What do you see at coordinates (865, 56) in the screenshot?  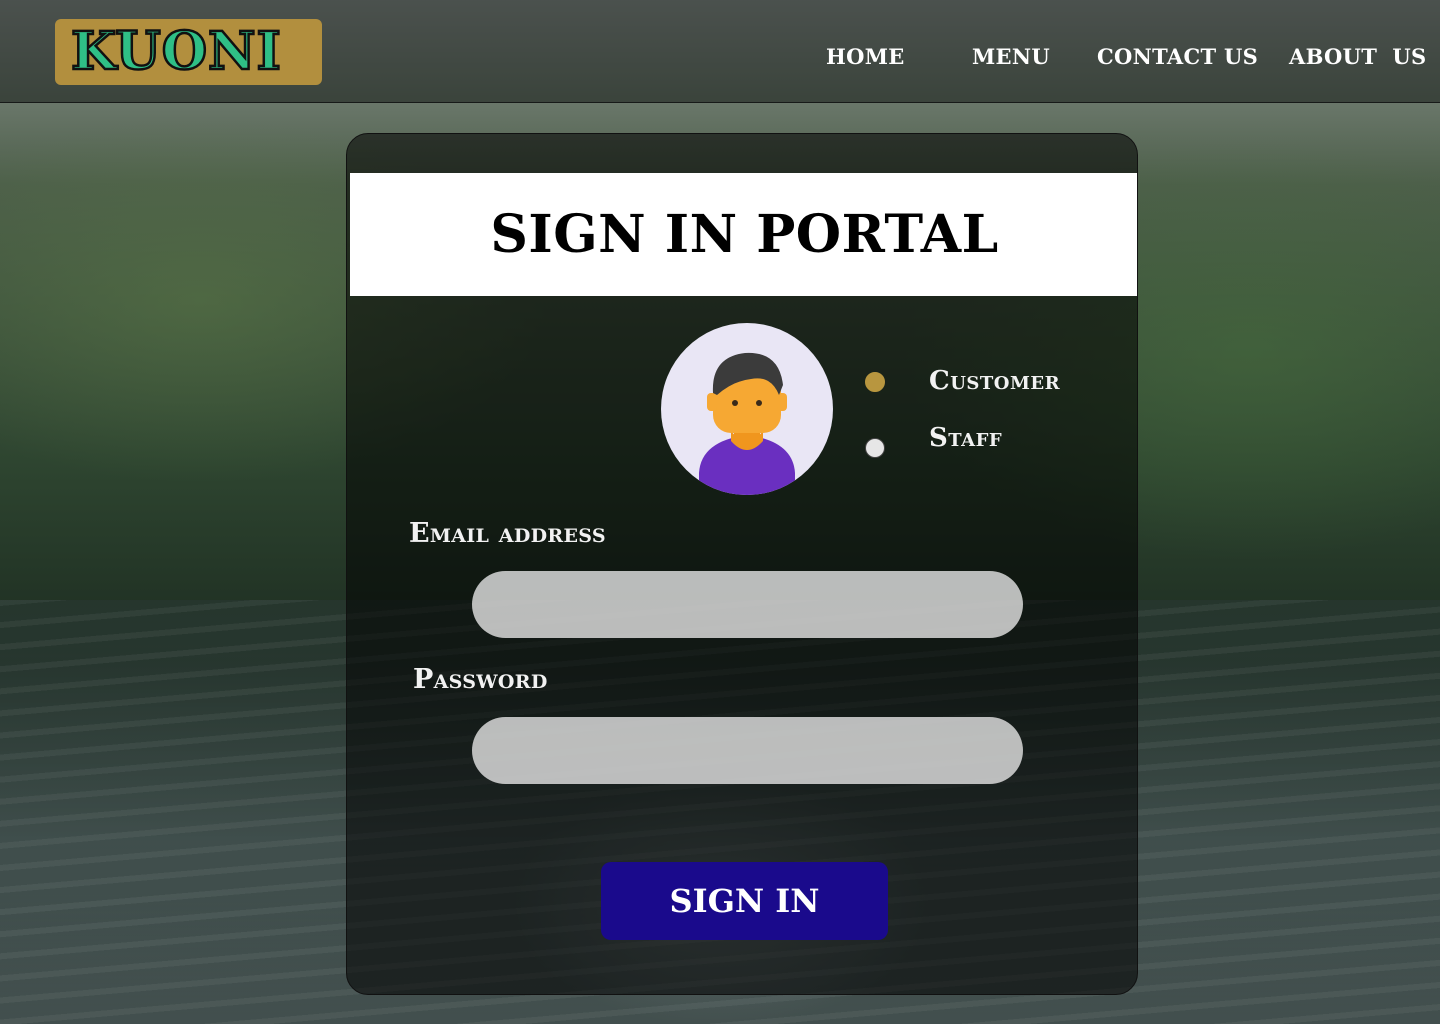 I see `nav-home-link: HOME` at bounding box center [865, 56].